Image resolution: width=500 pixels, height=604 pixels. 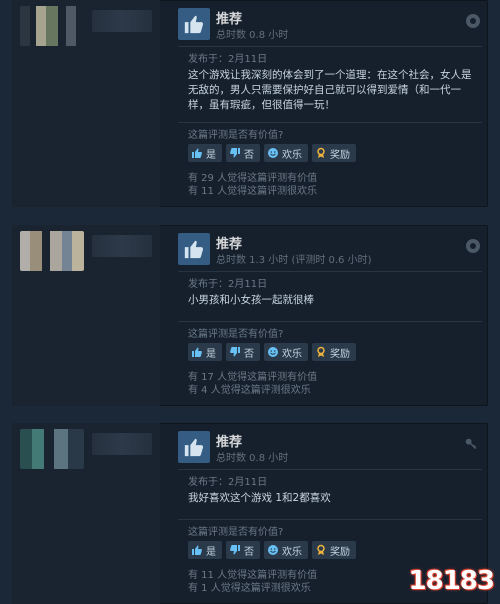 What do you see at coordinates (471, 444) in the screenshot?
I see `key-icon` at bounding box center [471, 444].